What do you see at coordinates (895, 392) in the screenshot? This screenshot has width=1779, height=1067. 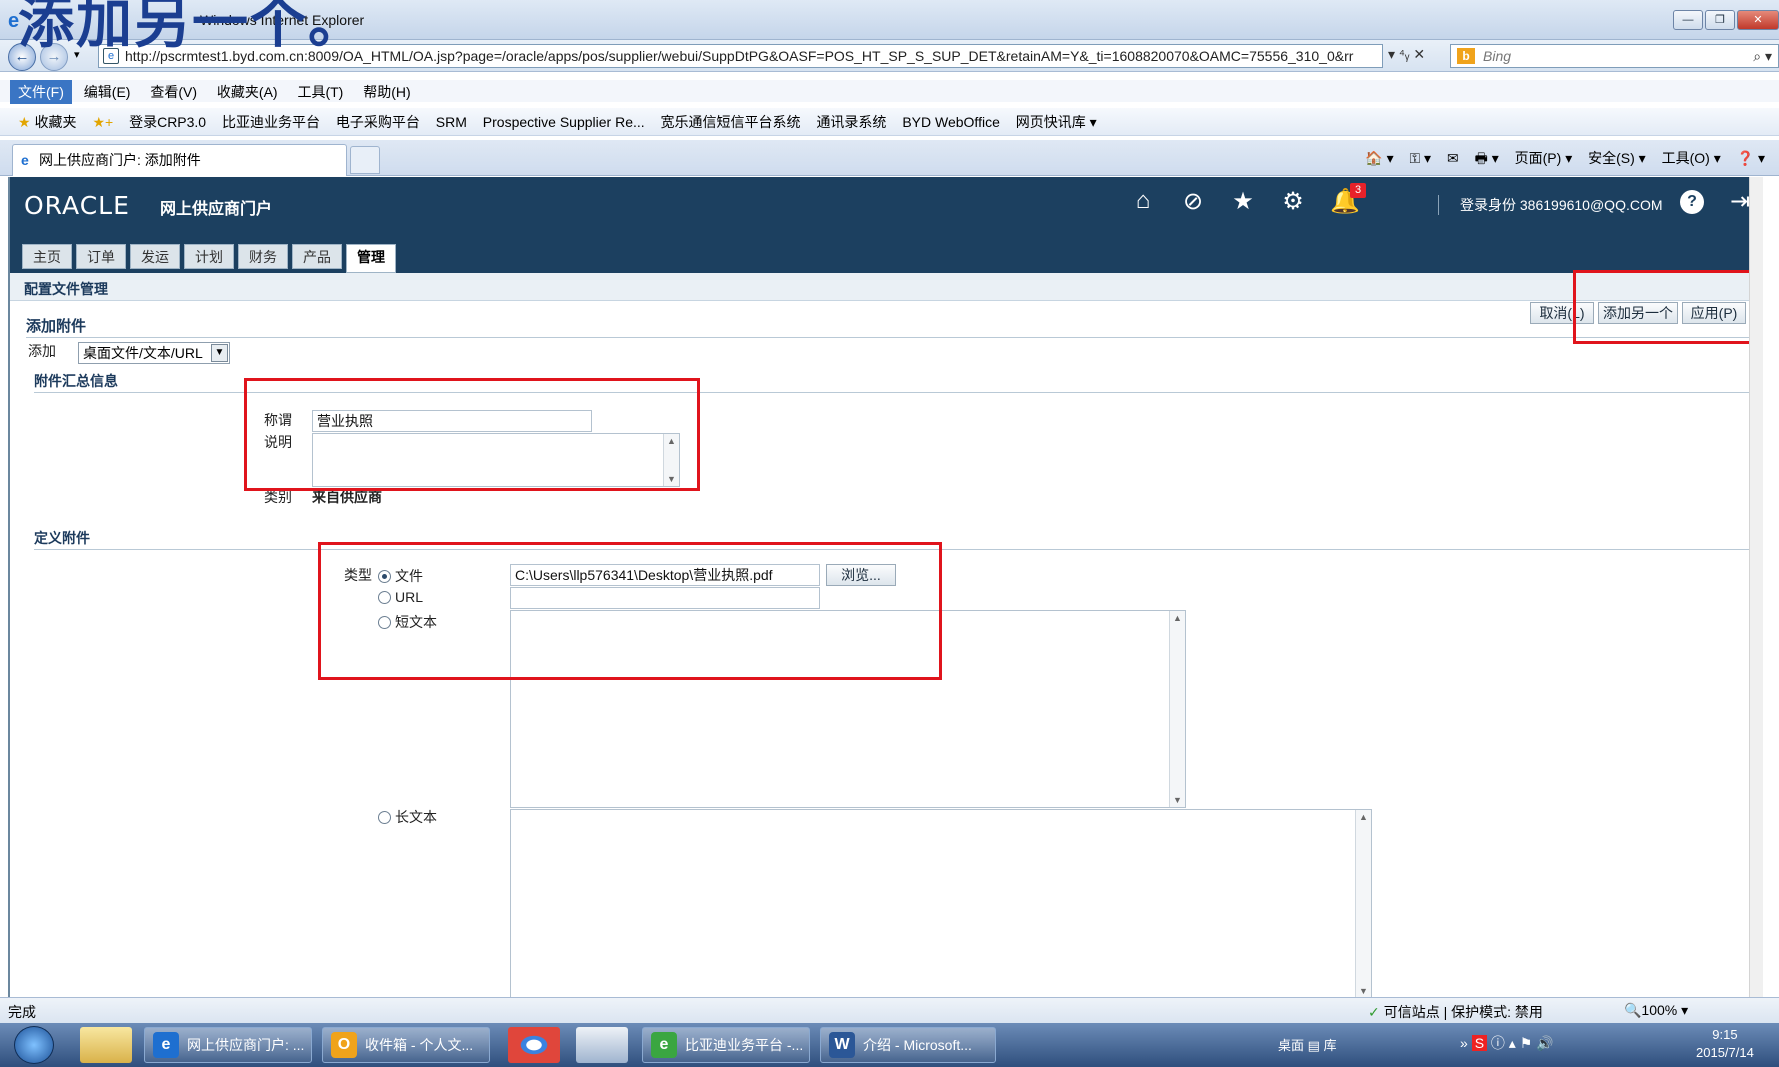 I see `summary-divider` at bounding box center [895, 392].